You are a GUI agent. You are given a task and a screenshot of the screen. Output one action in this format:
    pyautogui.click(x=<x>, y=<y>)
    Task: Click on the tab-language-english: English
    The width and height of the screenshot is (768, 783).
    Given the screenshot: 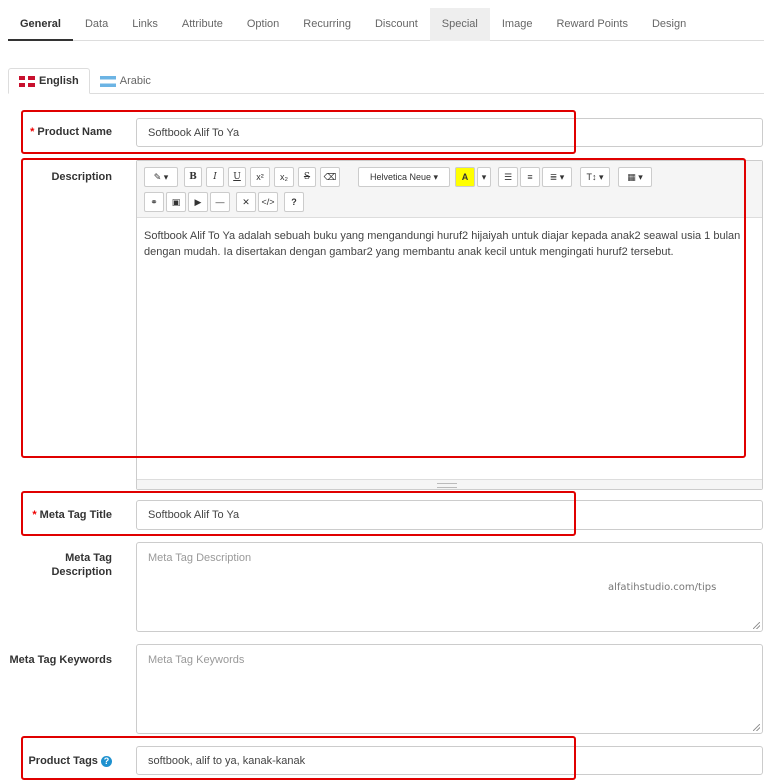 What is the action you would take?
    pyautogui.click(x=49, y=81)
    